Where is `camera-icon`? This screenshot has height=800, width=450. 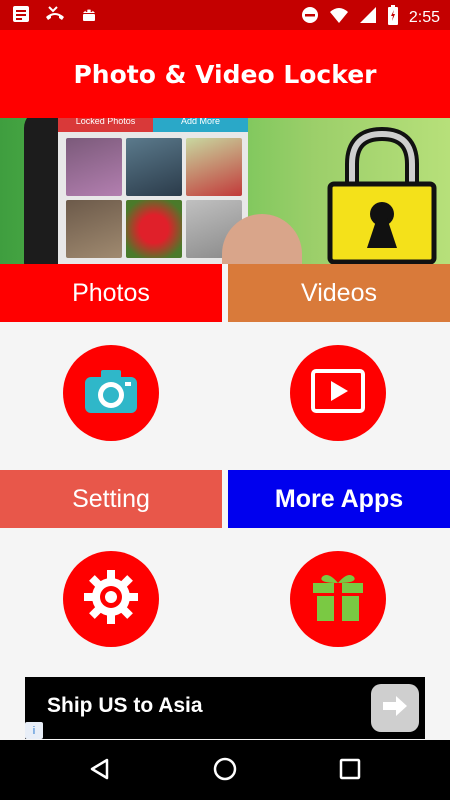 camera-icon is located at coordinates (111, 393).